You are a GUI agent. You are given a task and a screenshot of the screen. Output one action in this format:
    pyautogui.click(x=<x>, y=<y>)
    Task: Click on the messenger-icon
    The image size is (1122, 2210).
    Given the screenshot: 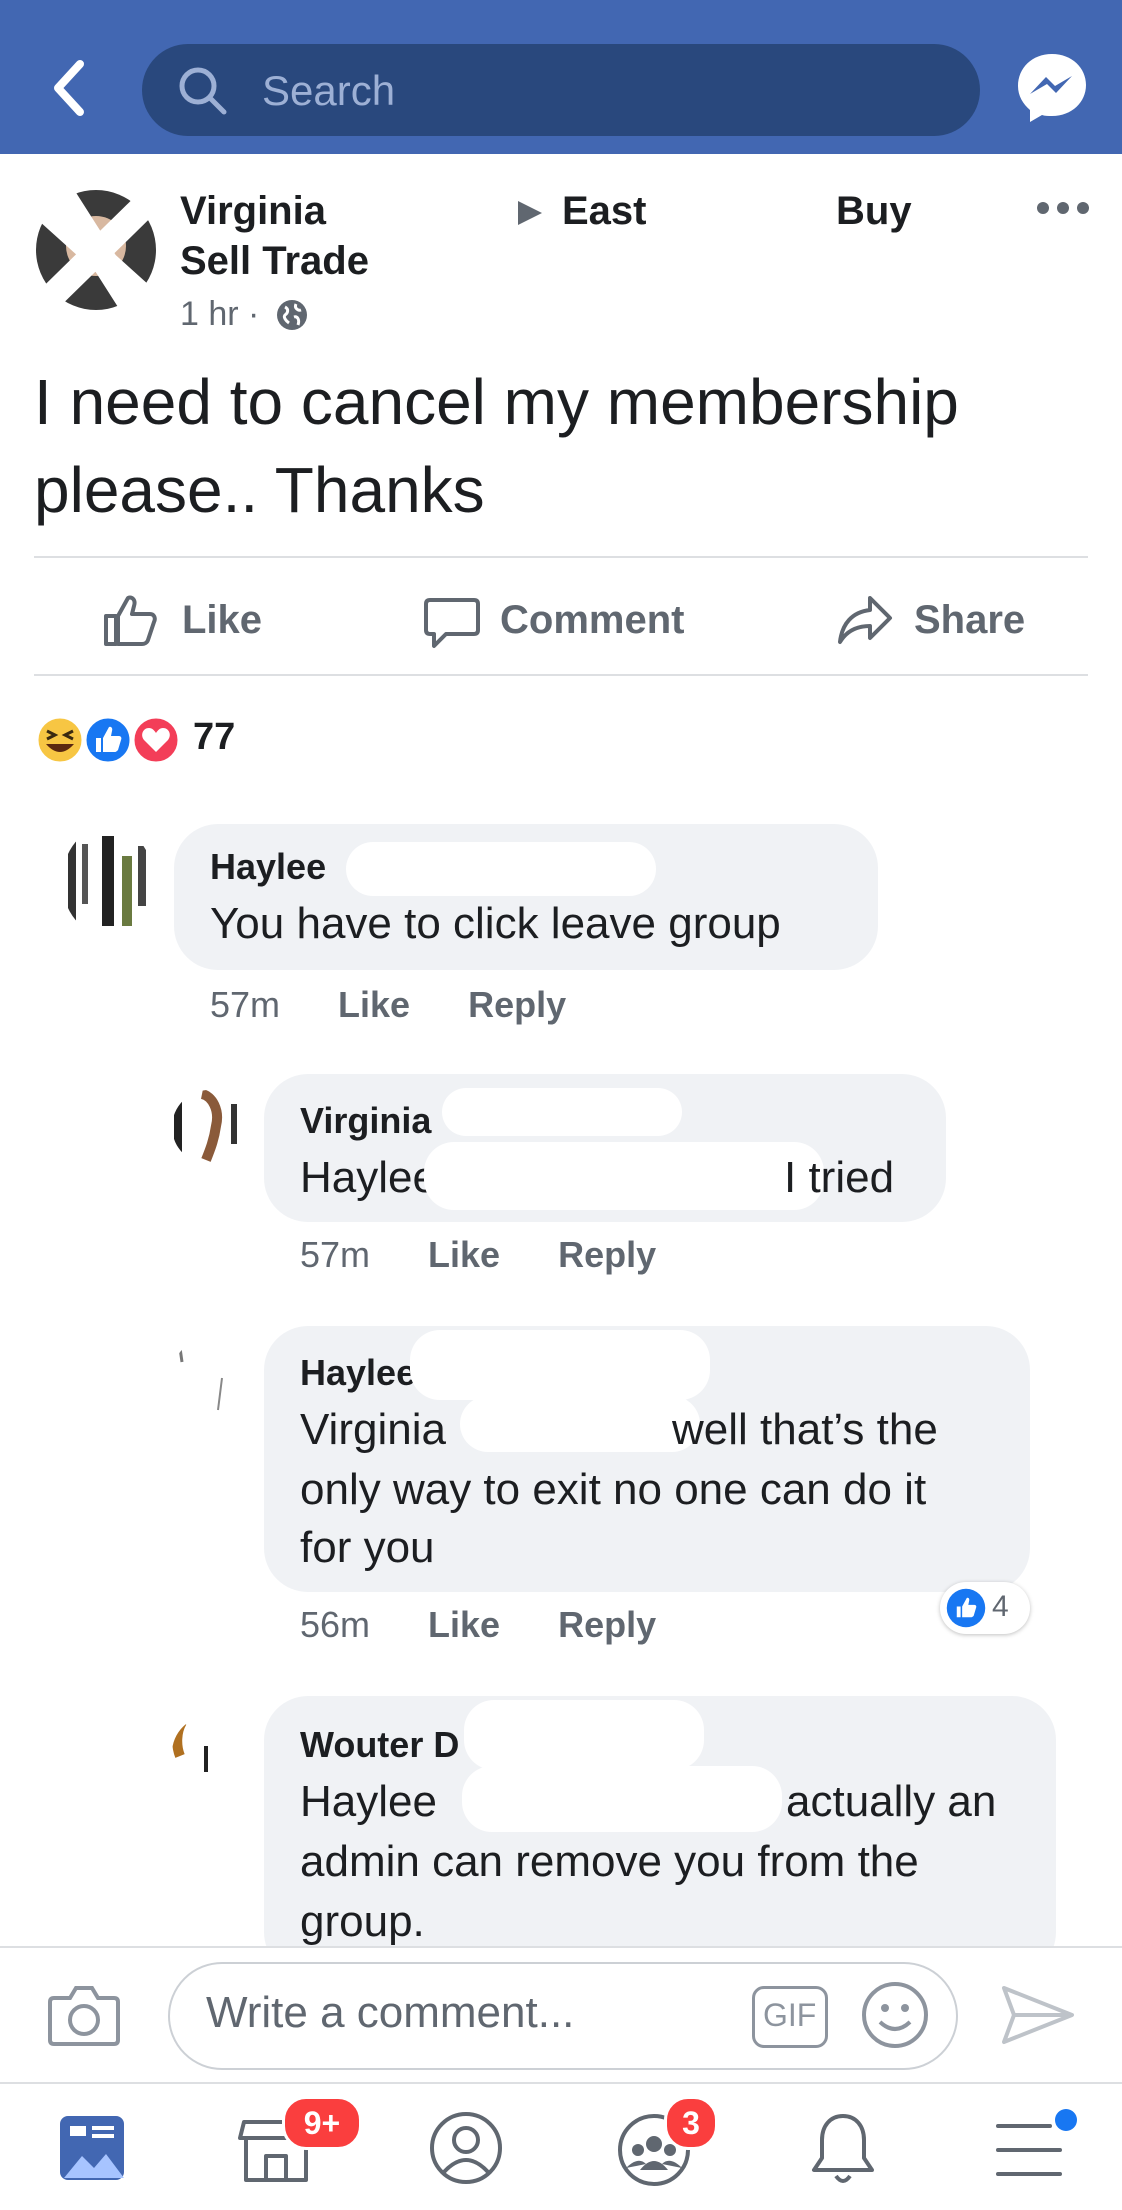 What is the action you would take?
    pyautogui.click(x=1052, y=88)
    